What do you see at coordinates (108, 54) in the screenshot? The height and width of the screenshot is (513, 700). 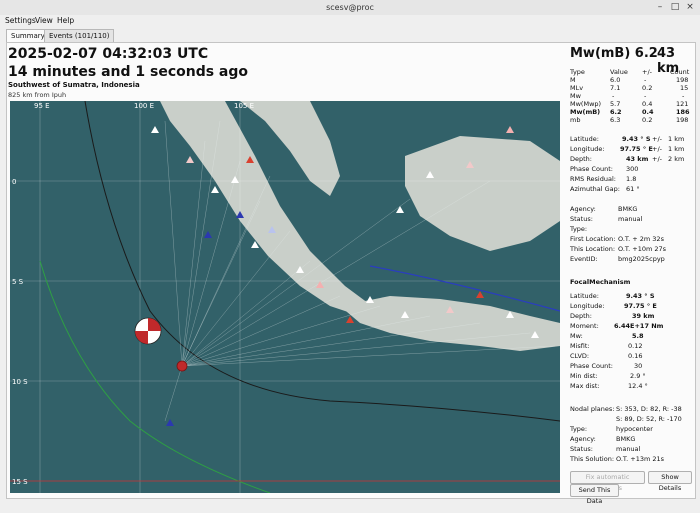 I see `origin-time: 2025-02-07 04:32:03 UTC` at bounding box center [108, 54].